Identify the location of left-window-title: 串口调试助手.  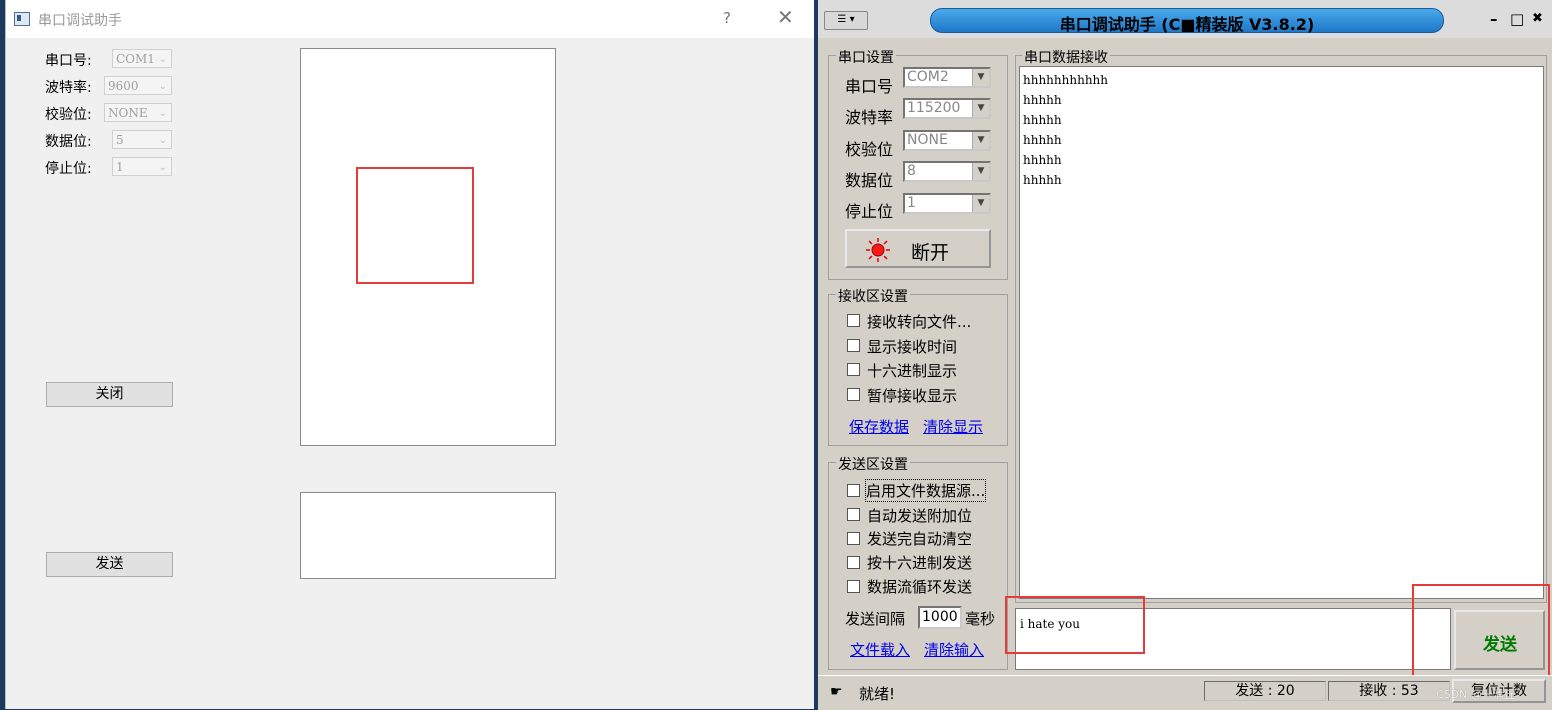
(80, 21).